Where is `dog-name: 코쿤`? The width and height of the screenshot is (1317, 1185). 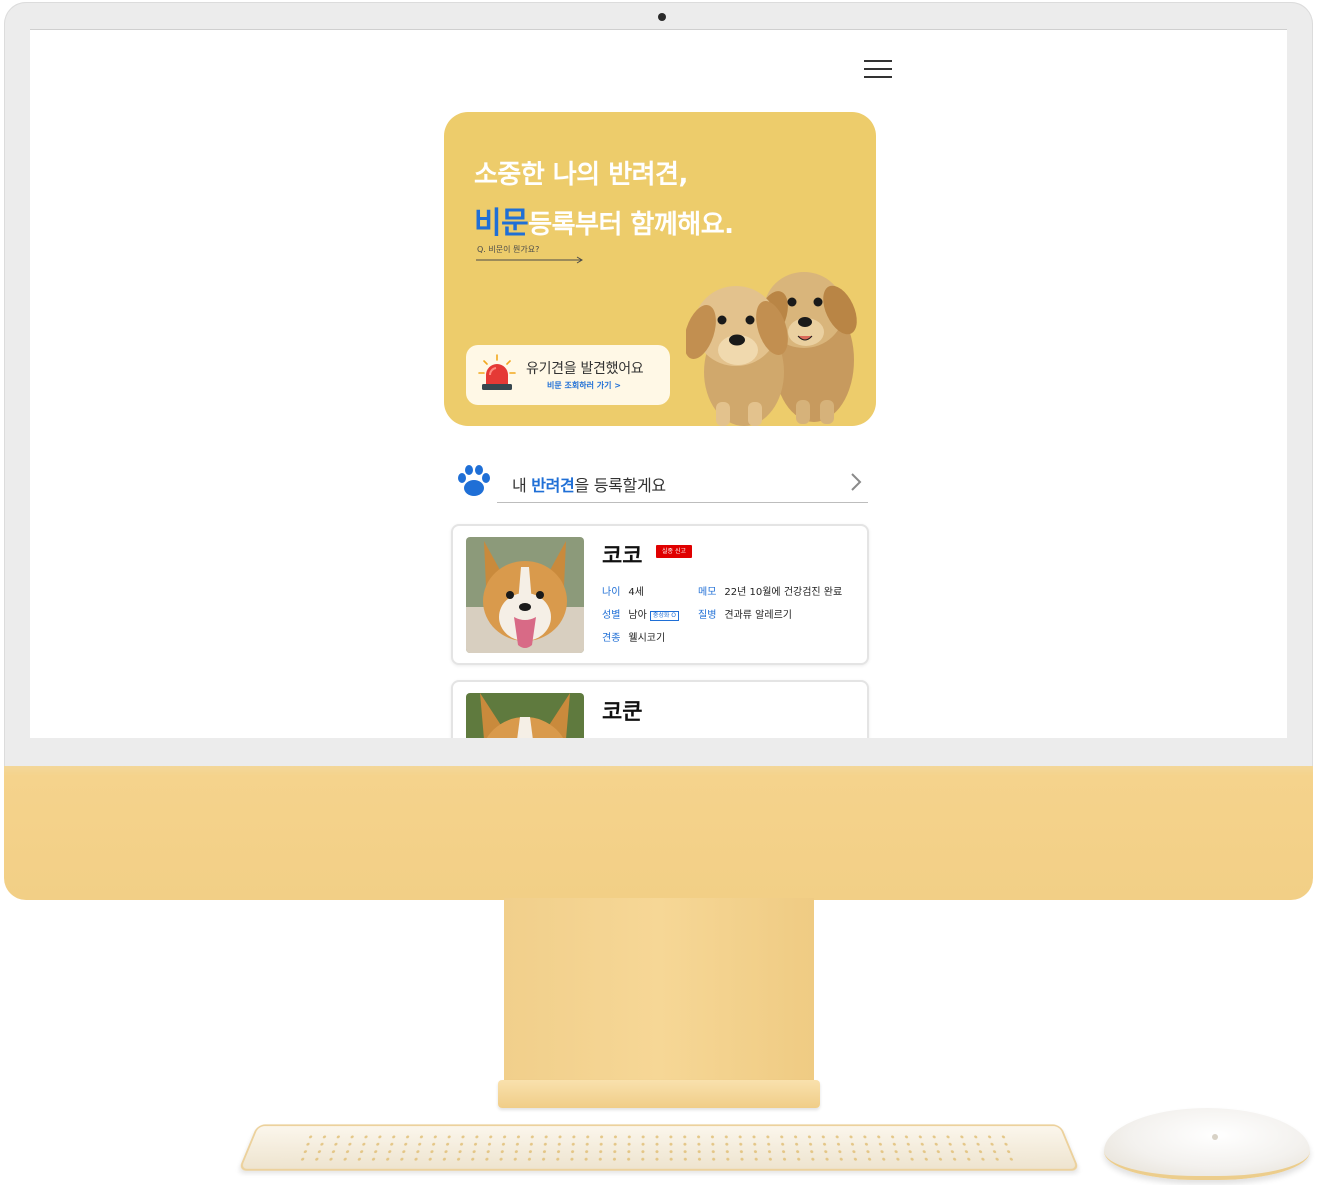 dog-name: 코쿤 is located at coordinates (622, 712).